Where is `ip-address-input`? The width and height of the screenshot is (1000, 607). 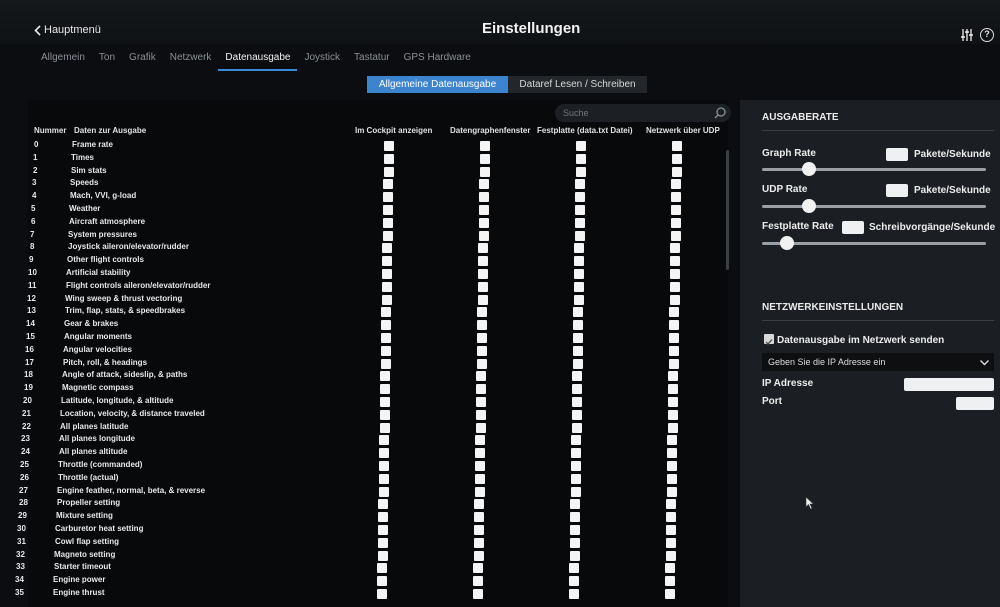 ip-address-input is located at coordinates (949, 384).